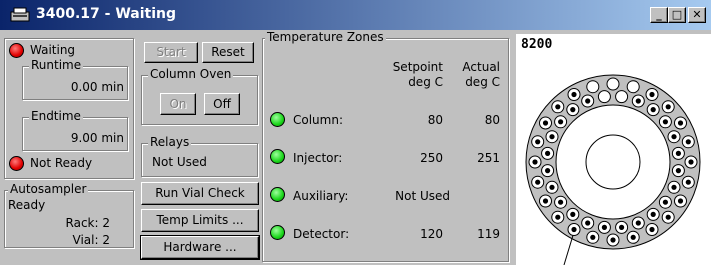 Image resolution: width=711 pixels, height=265 pixels. Describe the element at coordinates (170, 142) in the screenshot. I see `relays-label: Relays` at that location.